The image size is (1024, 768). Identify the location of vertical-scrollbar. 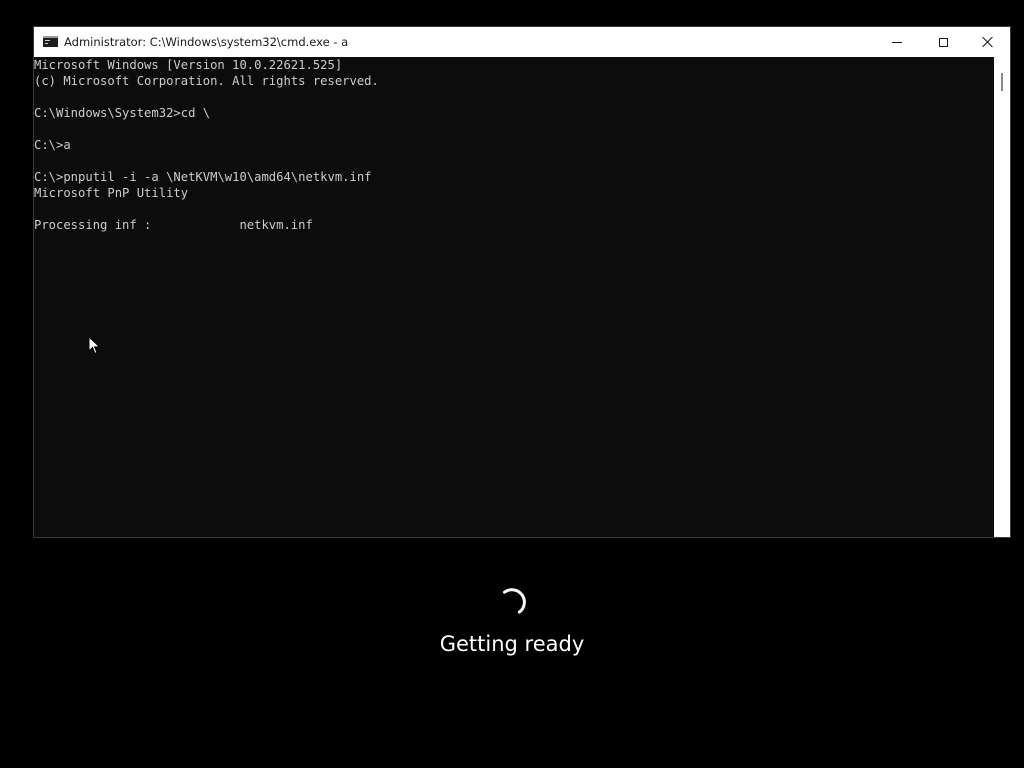
(1002, 297).